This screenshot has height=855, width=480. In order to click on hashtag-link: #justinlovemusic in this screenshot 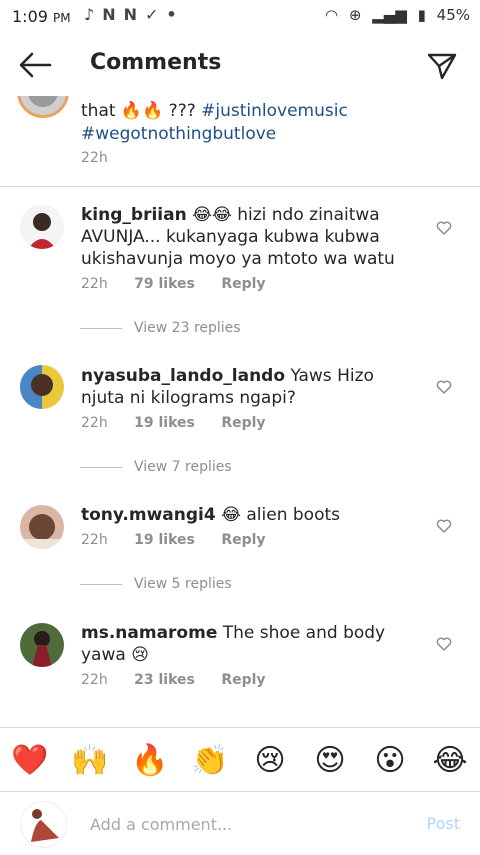, I will do `click(274, 111)`.